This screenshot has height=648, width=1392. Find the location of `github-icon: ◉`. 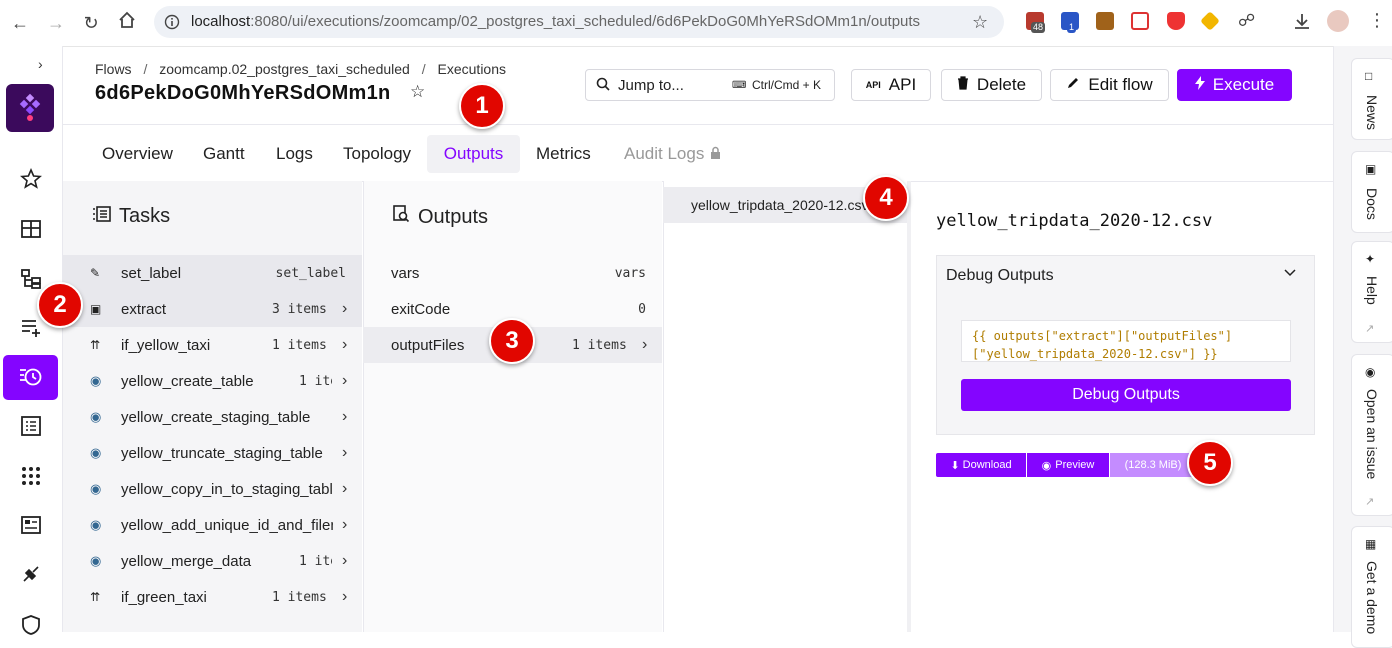

github-icon: ◉ is located at coordinates (1370, 372).